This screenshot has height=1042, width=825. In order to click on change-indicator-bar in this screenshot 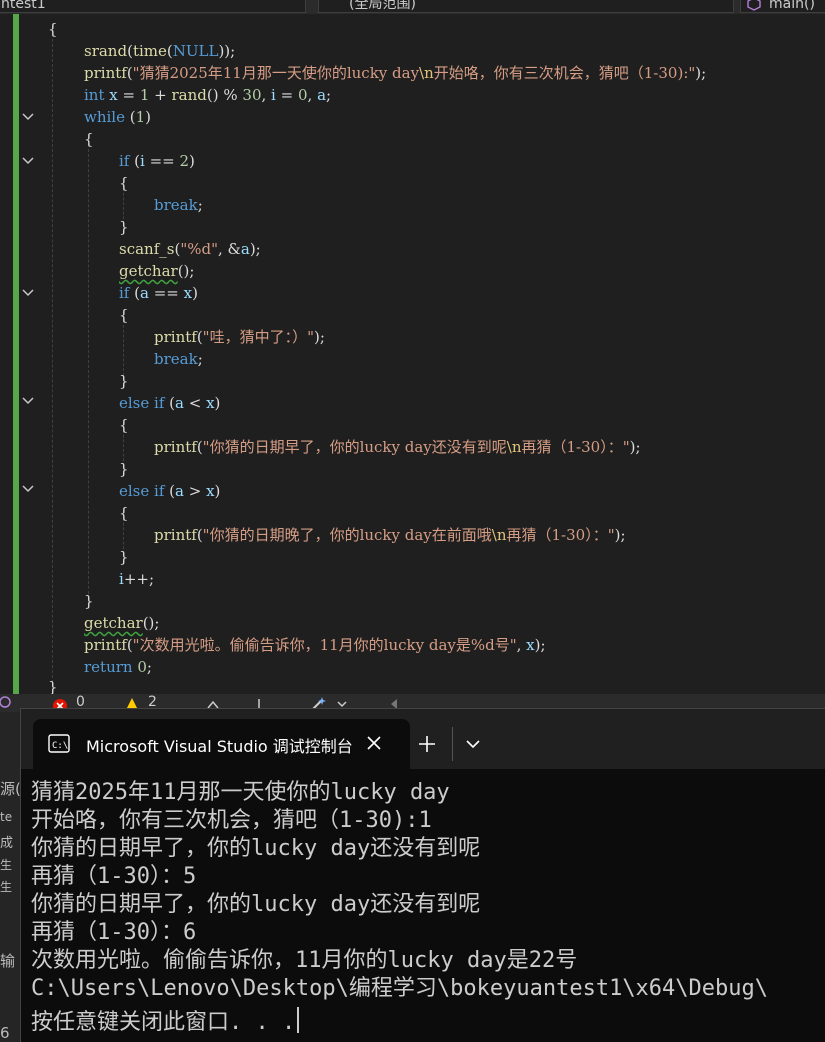, I will do `click(16, 354)`.